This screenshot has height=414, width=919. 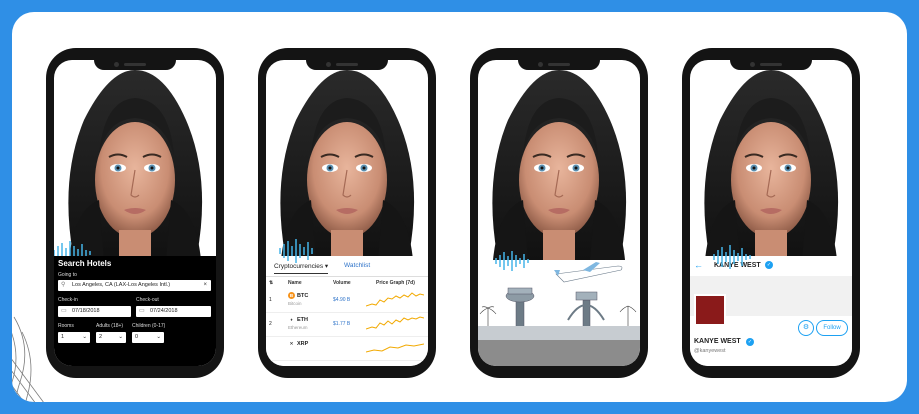 I want to click on column-name: Name, so click(x=295, y=283).